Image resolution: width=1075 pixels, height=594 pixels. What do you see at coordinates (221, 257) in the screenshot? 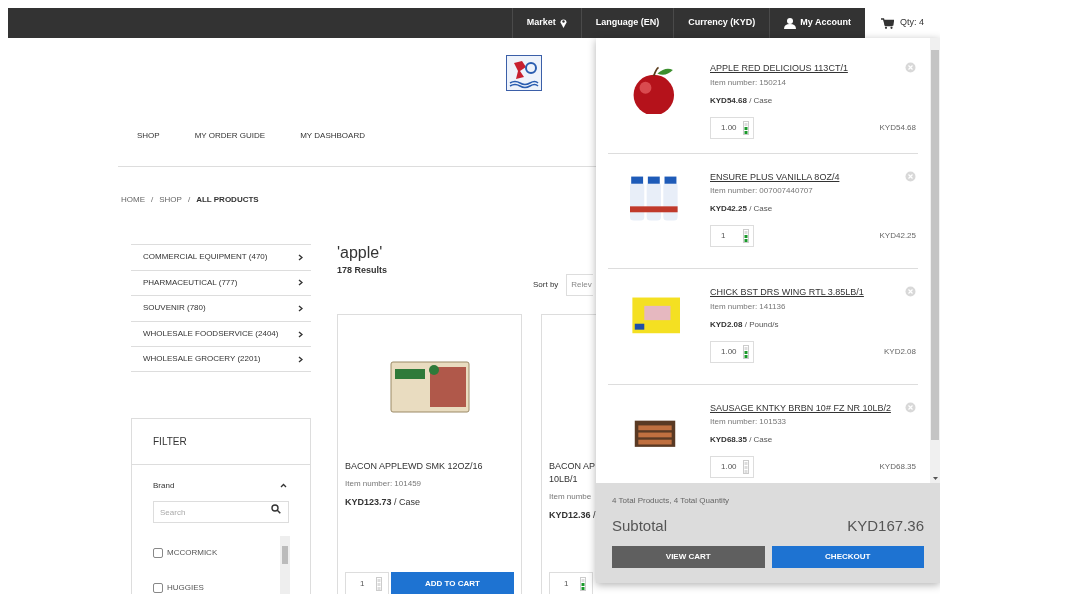
I see `category-link: COMMERCIAL EQUIPMENT (470)` at bounding box center [221, 257].